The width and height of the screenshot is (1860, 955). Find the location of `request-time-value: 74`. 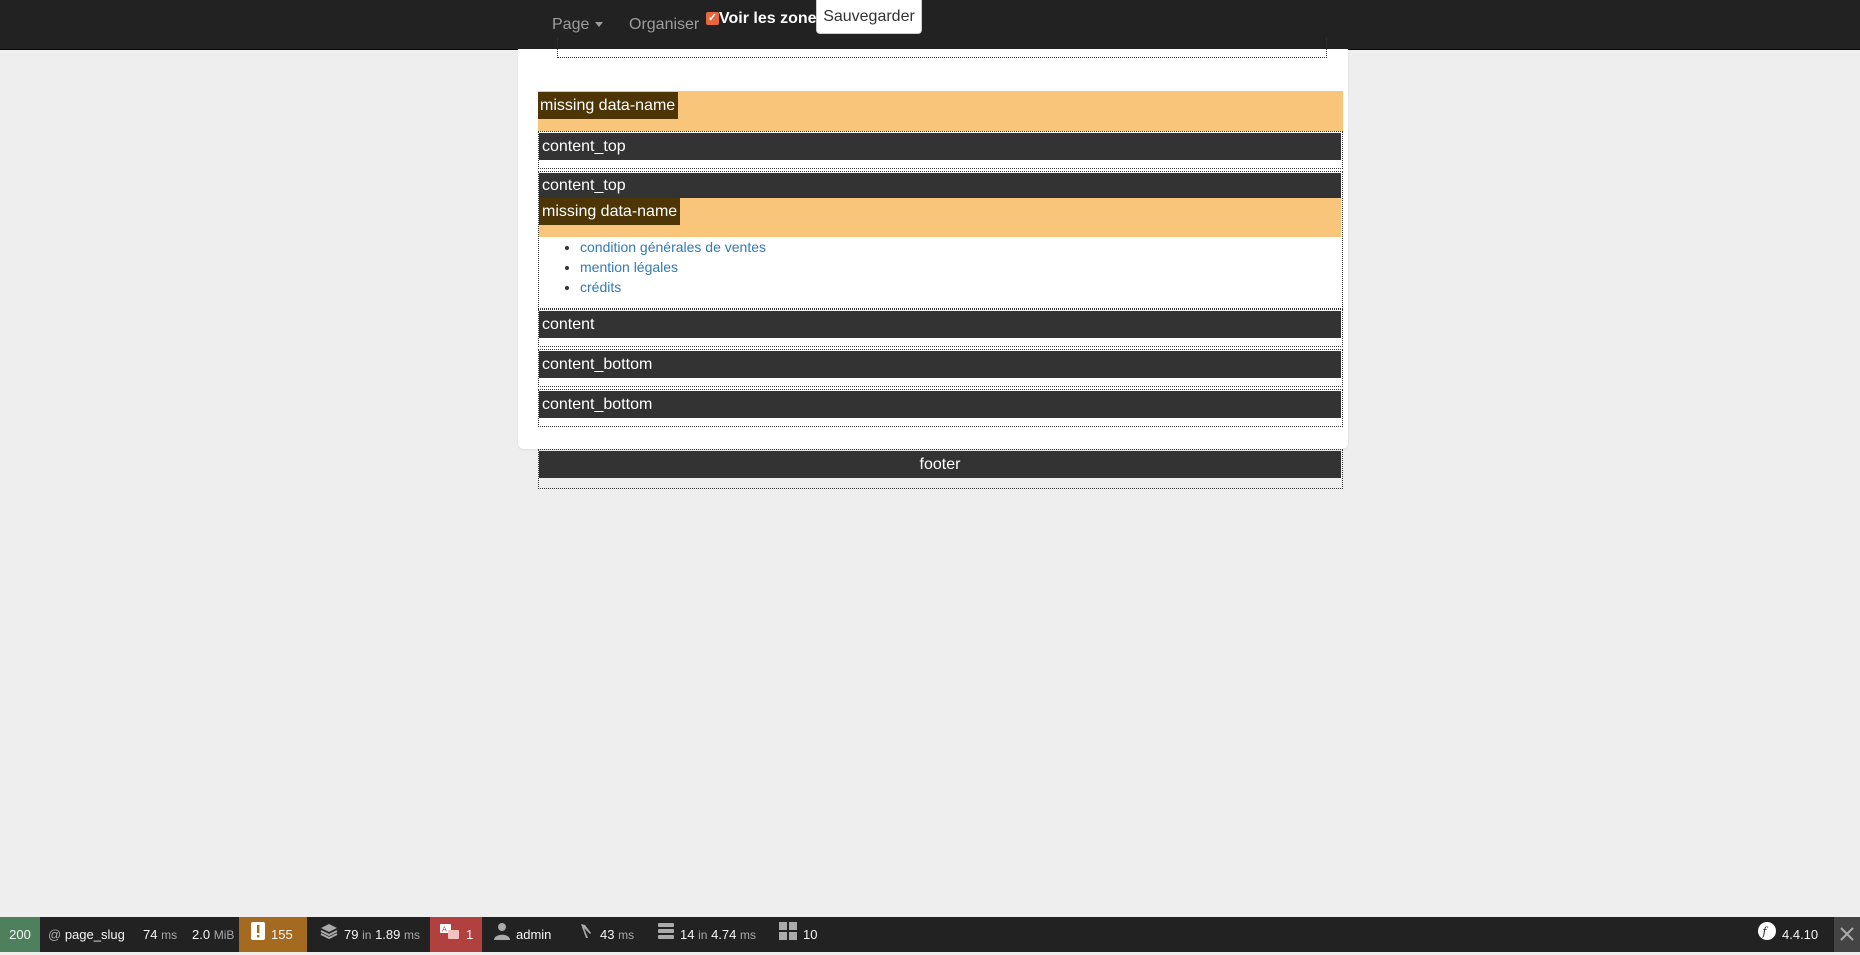

request-time-value: 74 is located at coordinates (150, 934).